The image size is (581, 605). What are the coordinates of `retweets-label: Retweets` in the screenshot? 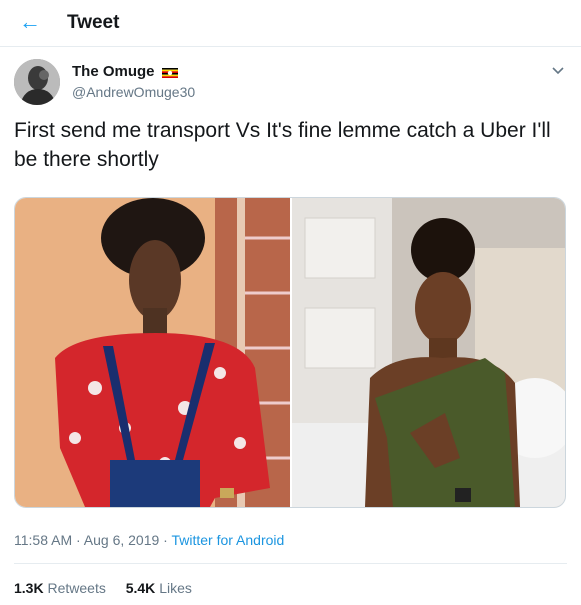 It's located at (76, 588).